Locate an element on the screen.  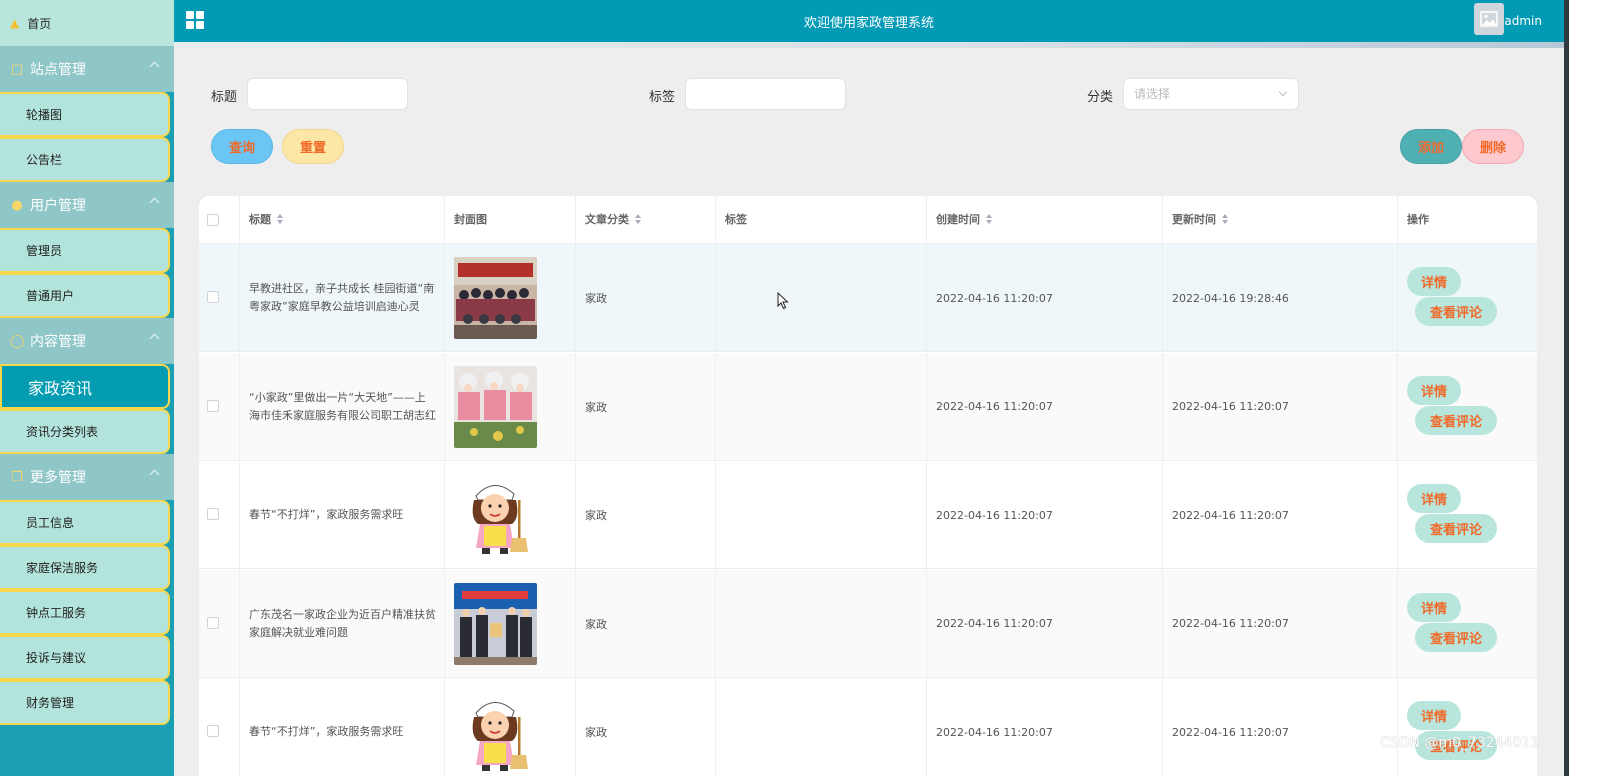
sidebar-item-label: 员工信息 is located at coordinates (50, 523).